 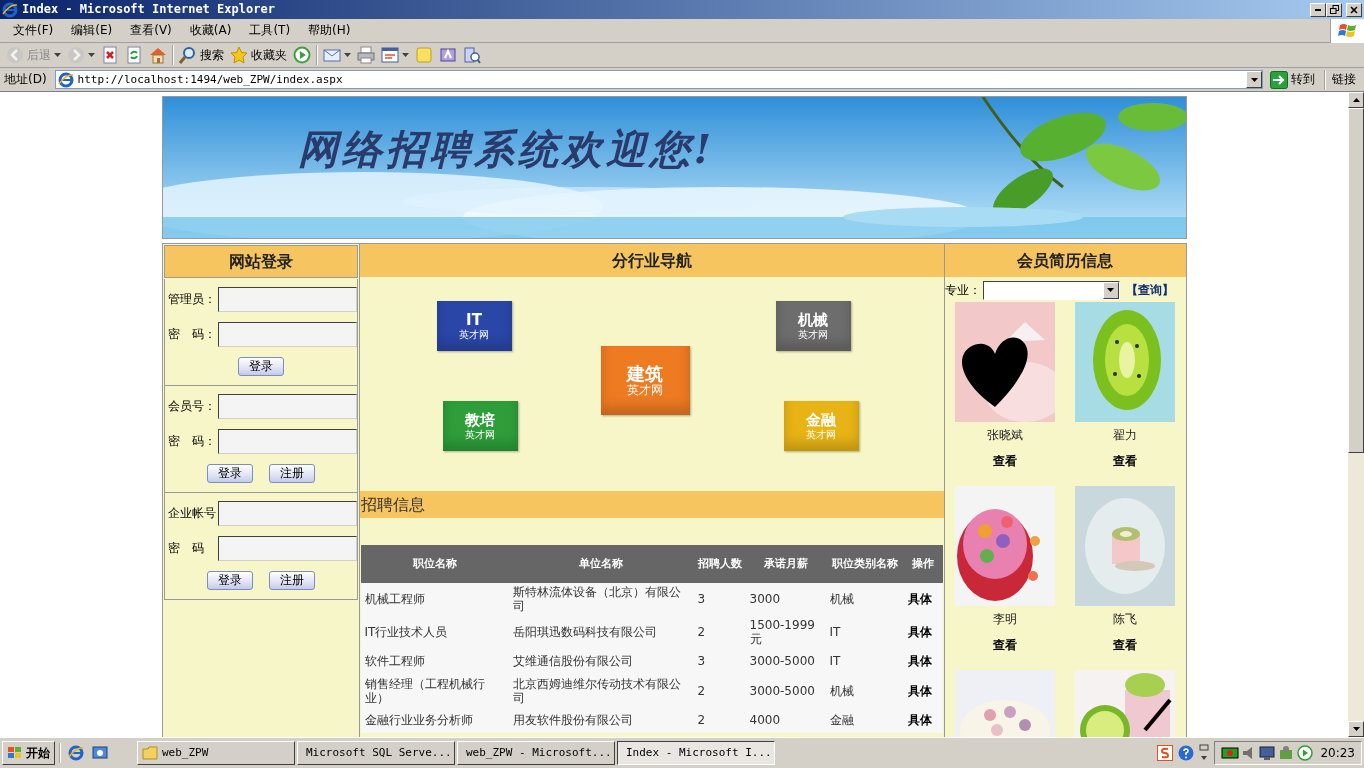 What do you see at coordinates (474, 326) in the screenshot?
I see `industry-link: IT 英才网` at bounding box center [474, 326].